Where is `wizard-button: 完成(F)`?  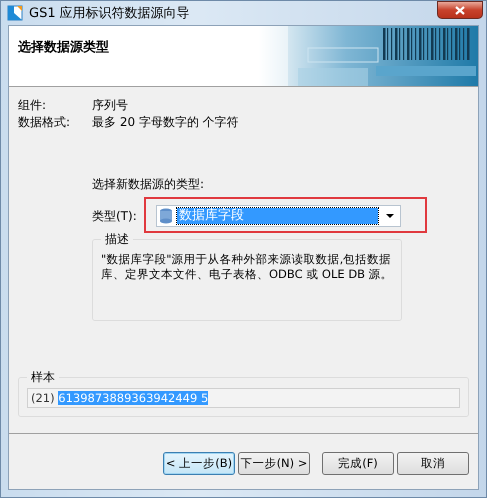 wizard-button: 完成(F) is located at coordinates (358, 463).